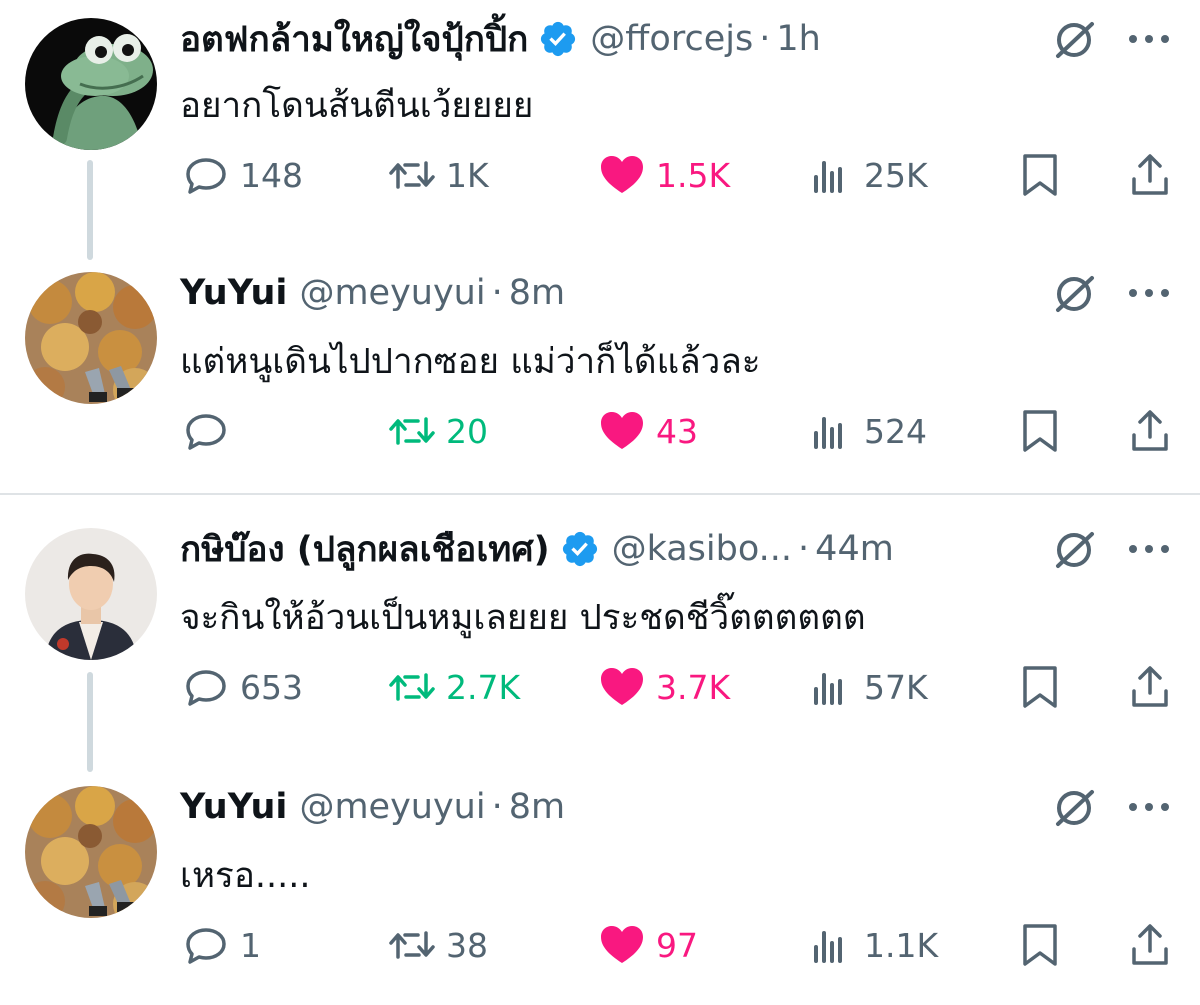 This screenshot has height=1005, width=1200. What do you see at coordinates (648, 431) in the screenshot?
I see `like-button: 43` at bounding box center [648, 431].